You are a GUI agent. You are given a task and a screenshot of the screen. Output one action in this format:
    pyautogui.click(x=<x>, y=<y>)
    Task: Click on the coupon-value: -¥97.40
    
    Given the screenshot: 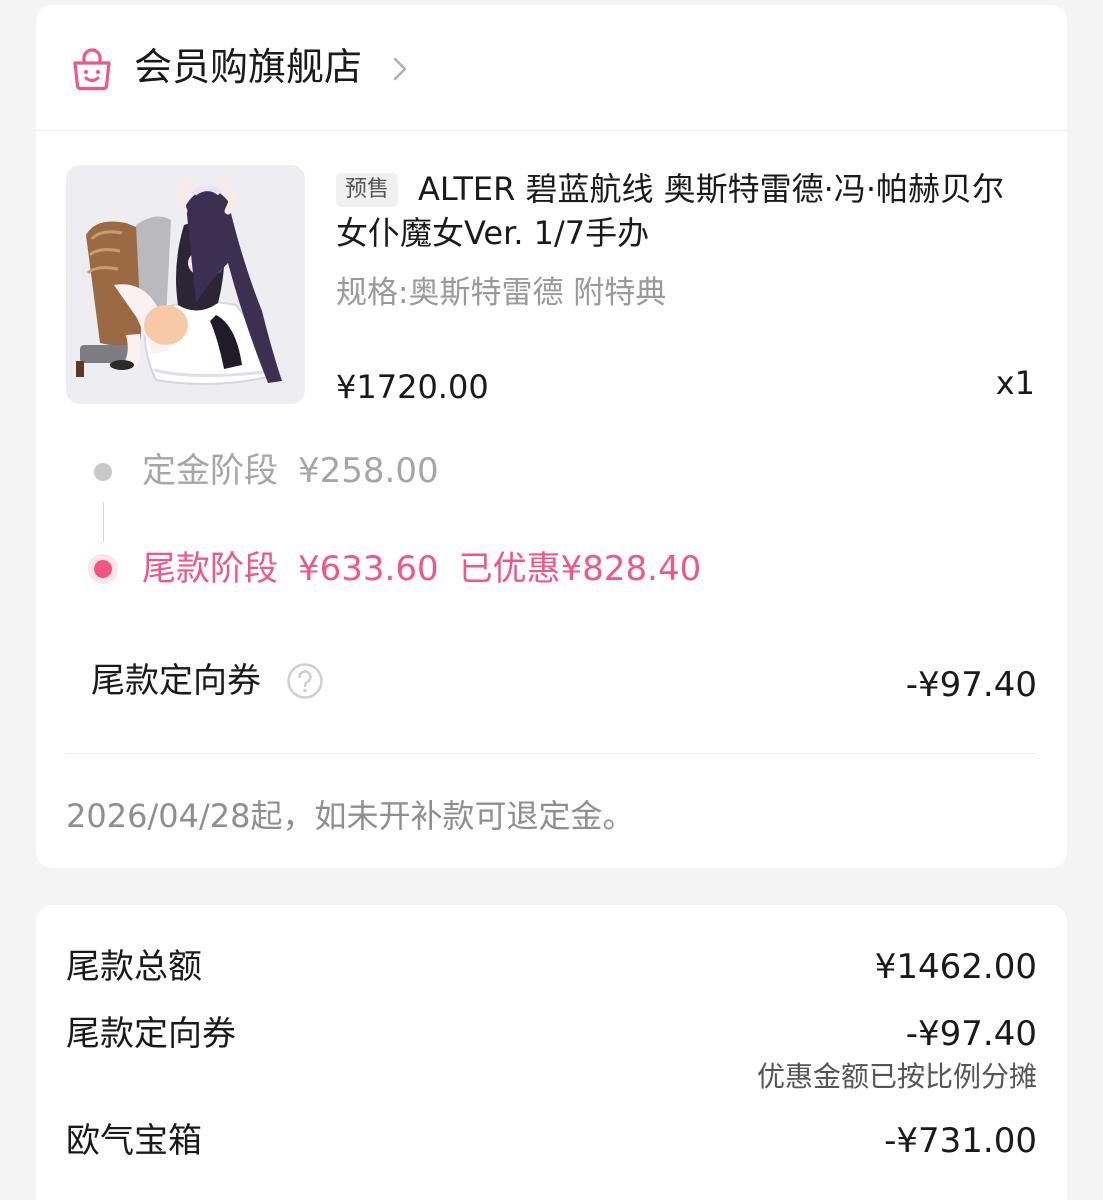 What is the action you would take?
    pyautogui.click(x=971, y=685)
    